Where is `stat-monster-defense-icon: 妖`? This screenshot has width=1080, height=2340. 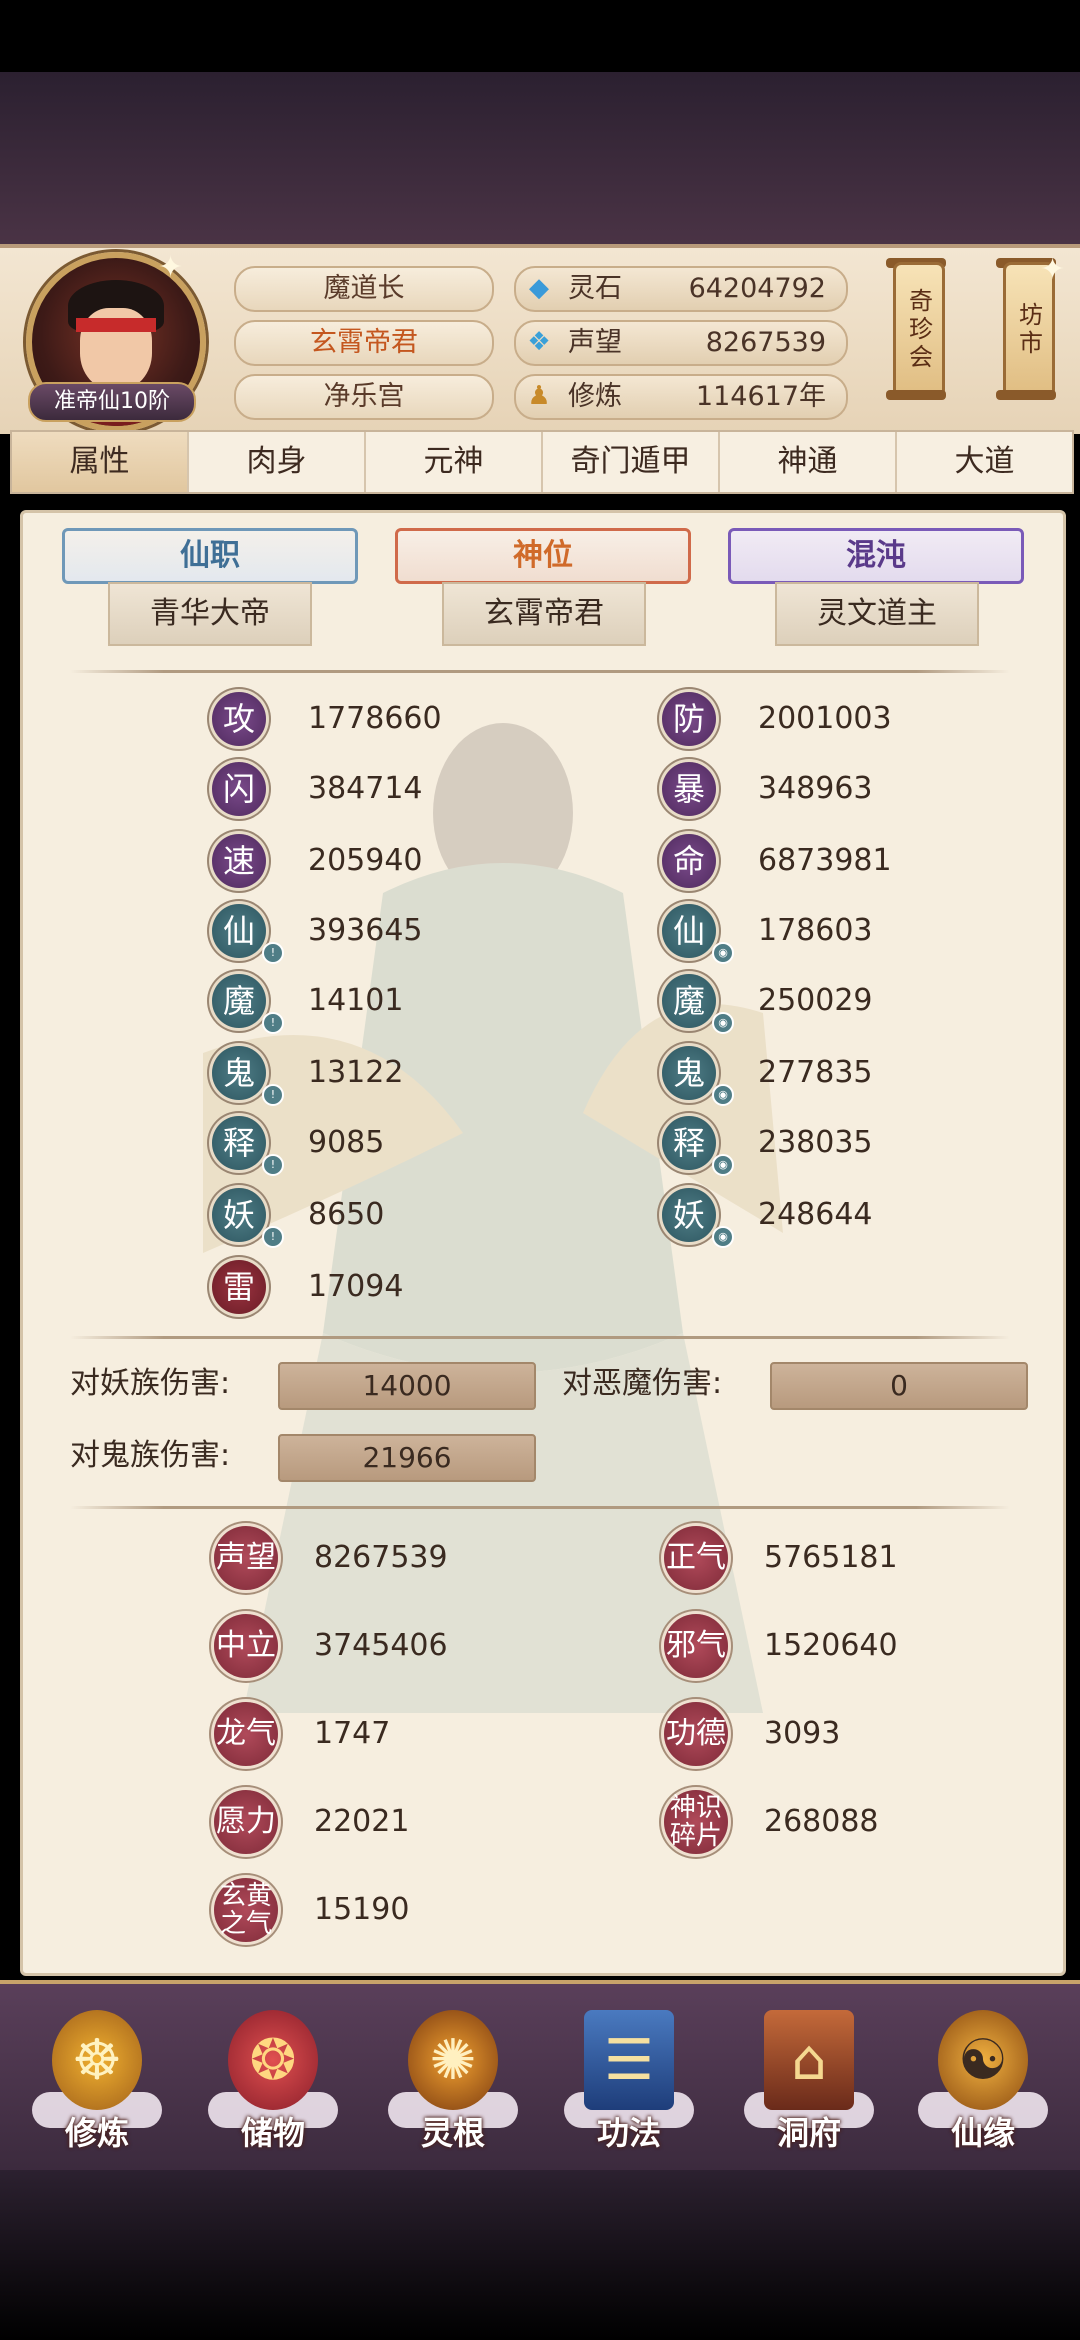 stat-monster-defense-icon: 妖 is located at coordinates (689, 1215).